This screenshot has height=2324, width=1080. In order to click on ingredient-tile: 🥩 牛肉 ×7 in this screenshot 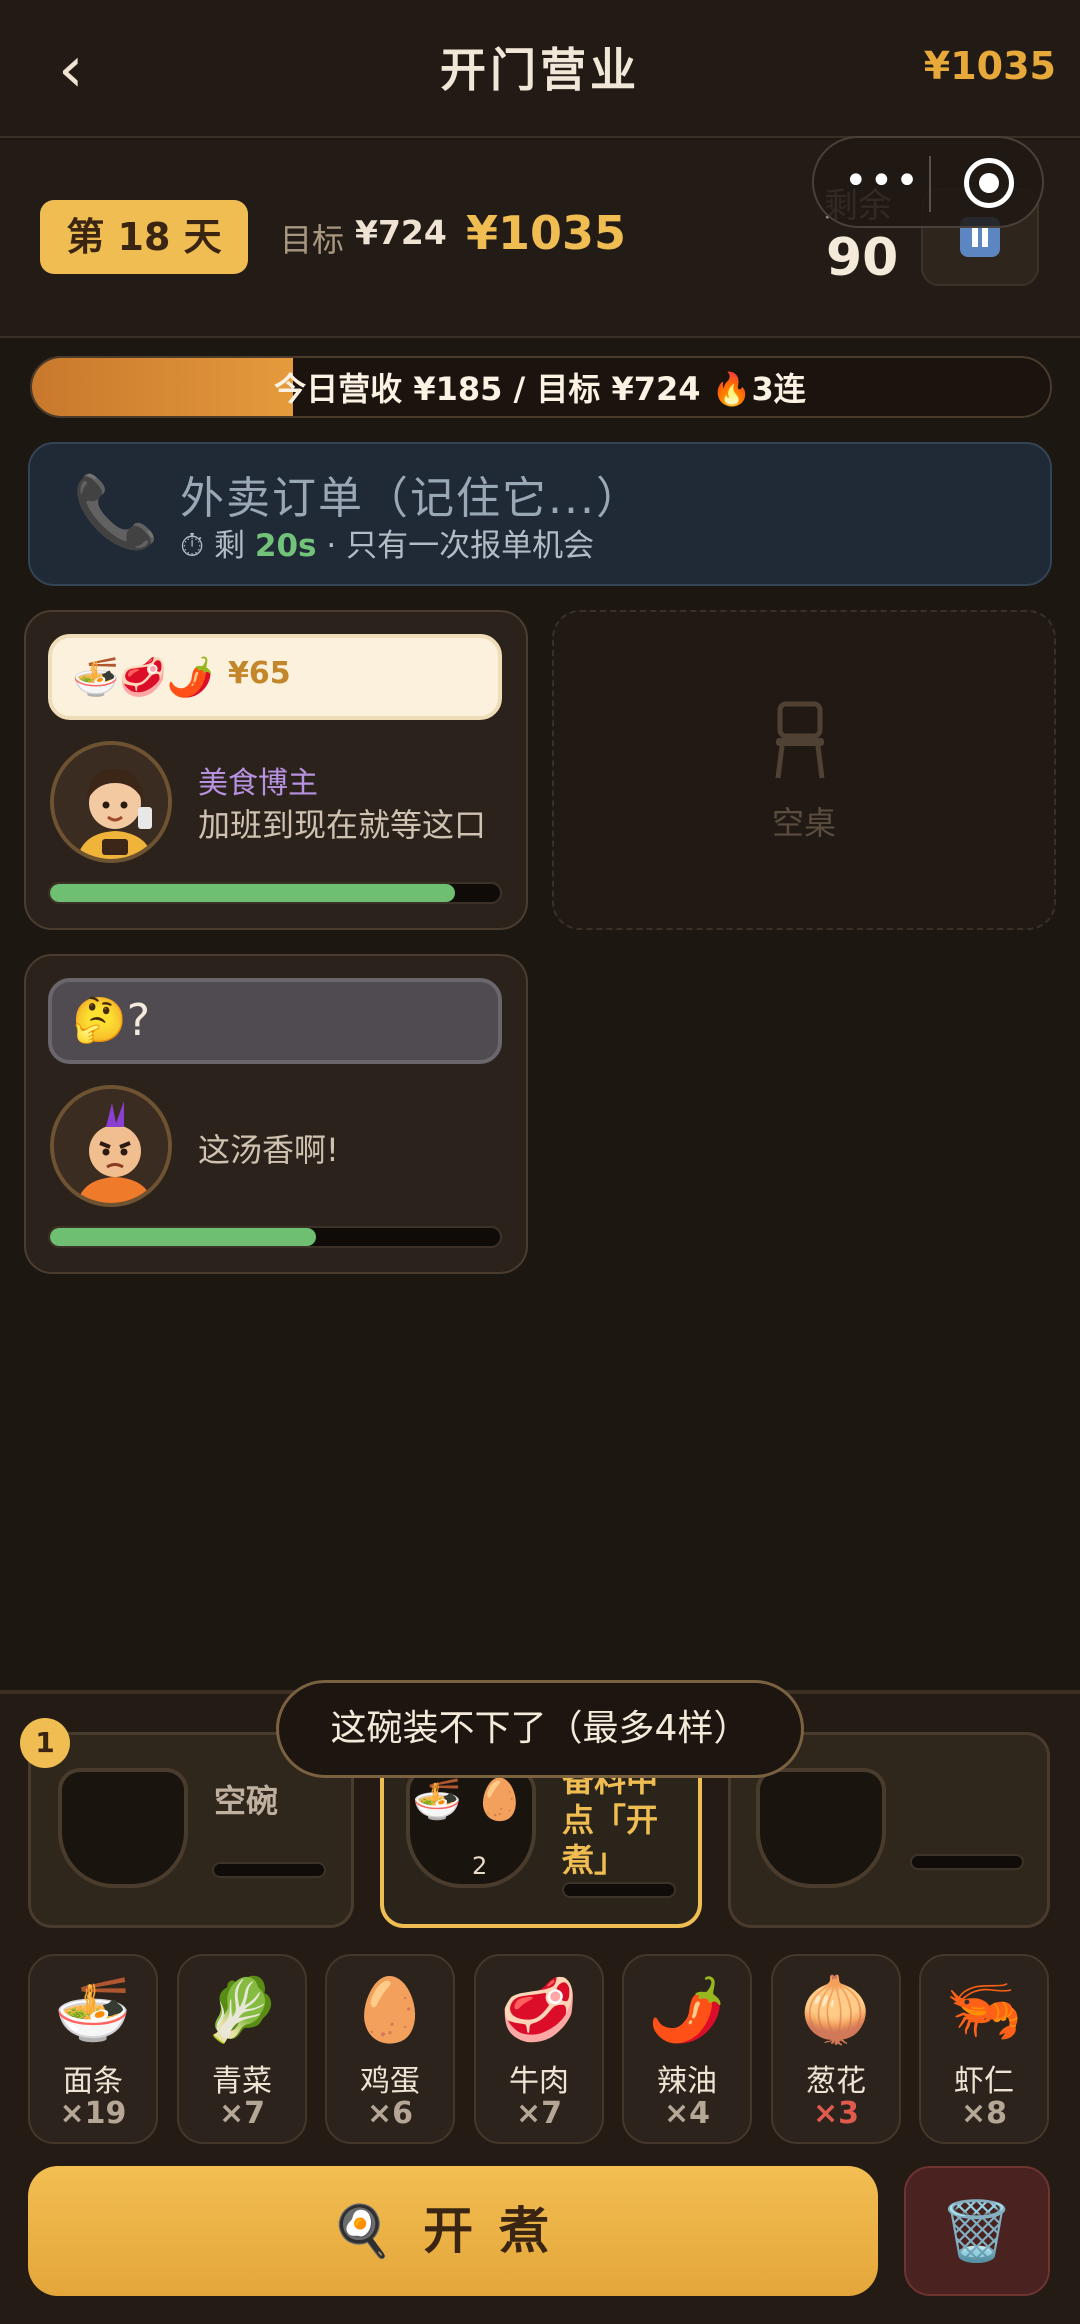, I will do `click(539, 2049)`.